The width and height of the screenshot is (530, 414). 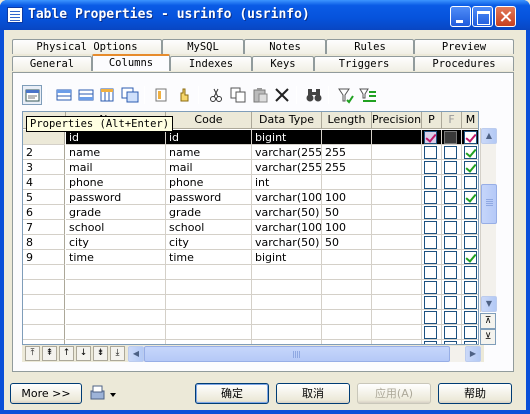 I want to click on tab-general: General, so click(x=52, y=63).